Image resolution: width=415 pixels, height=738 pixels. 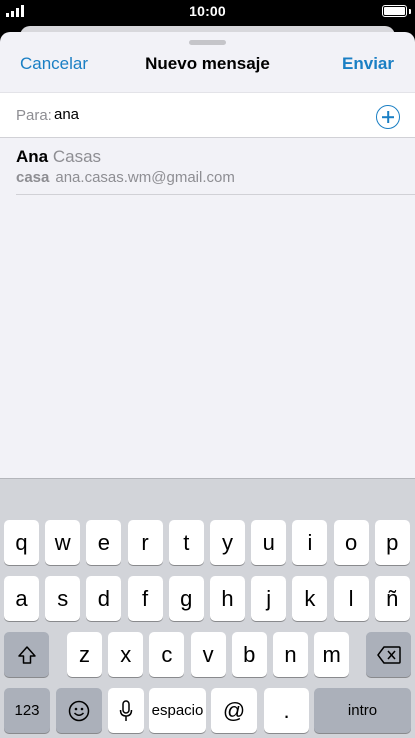 What do you see at coordinates (186, 542) in the screenshot?
I see `key-t: t` at bounding box center [186, 542].